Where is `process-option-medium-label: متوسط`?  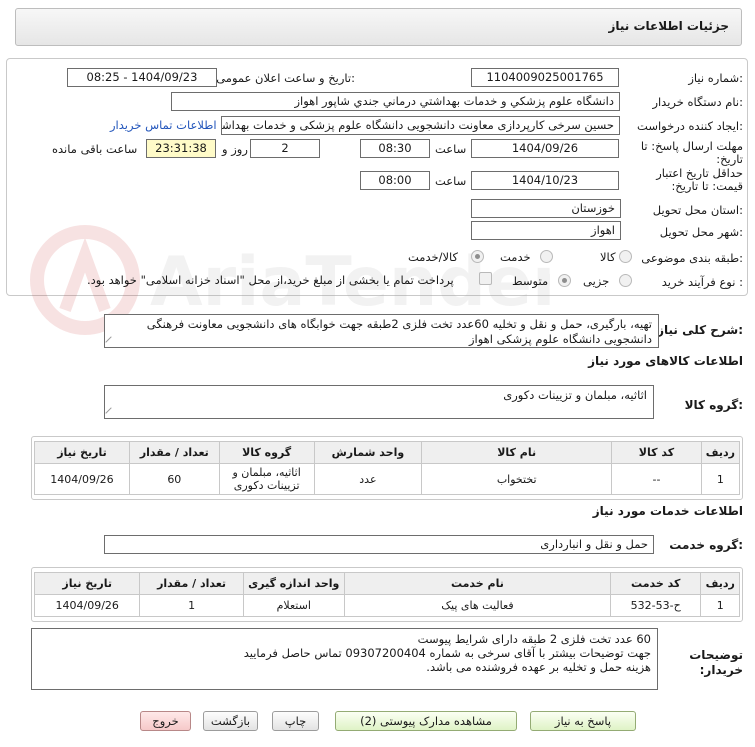
process-option-medium-label: متوسط is located at coordinates (530, 281).